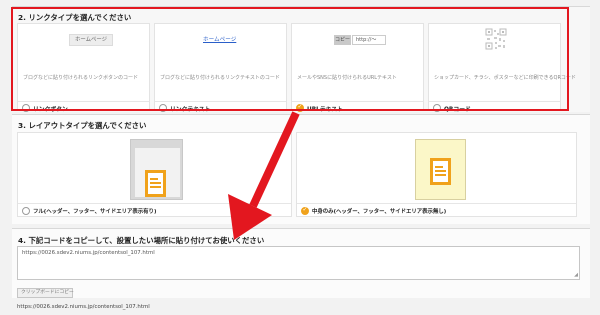 The height and width of the screenshot is (315, 600). Describe the element at coordinates (595, 157) in the screenshot. I see `scroll-gutter` at that location.